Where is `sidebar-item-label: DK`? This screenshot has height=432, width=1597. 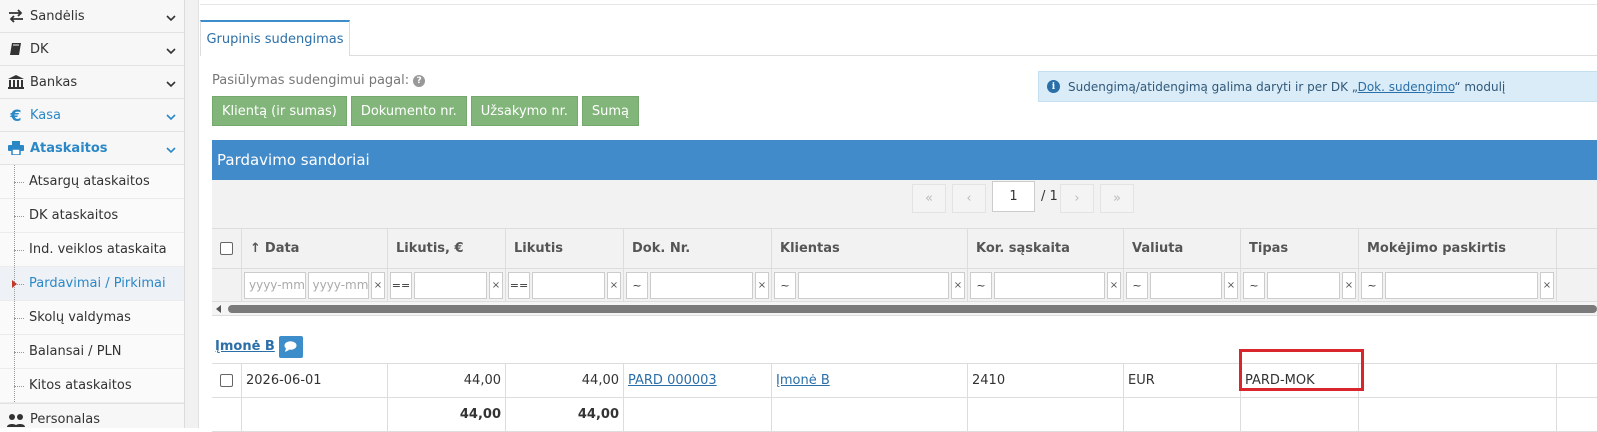
sidebar-item-label: DK is located at coordinates (39, 49).